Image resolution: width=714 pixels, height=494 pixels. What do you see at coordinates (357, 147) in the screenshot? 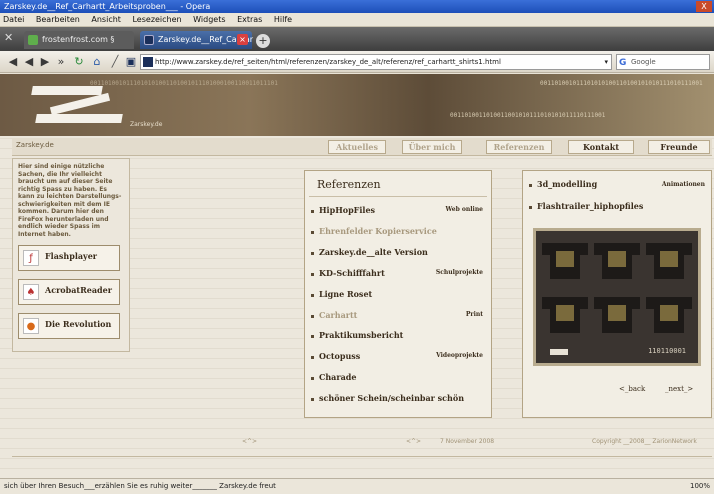
I see `nav-aktuelles: Aktuelles` at bounding box center [357, 147].